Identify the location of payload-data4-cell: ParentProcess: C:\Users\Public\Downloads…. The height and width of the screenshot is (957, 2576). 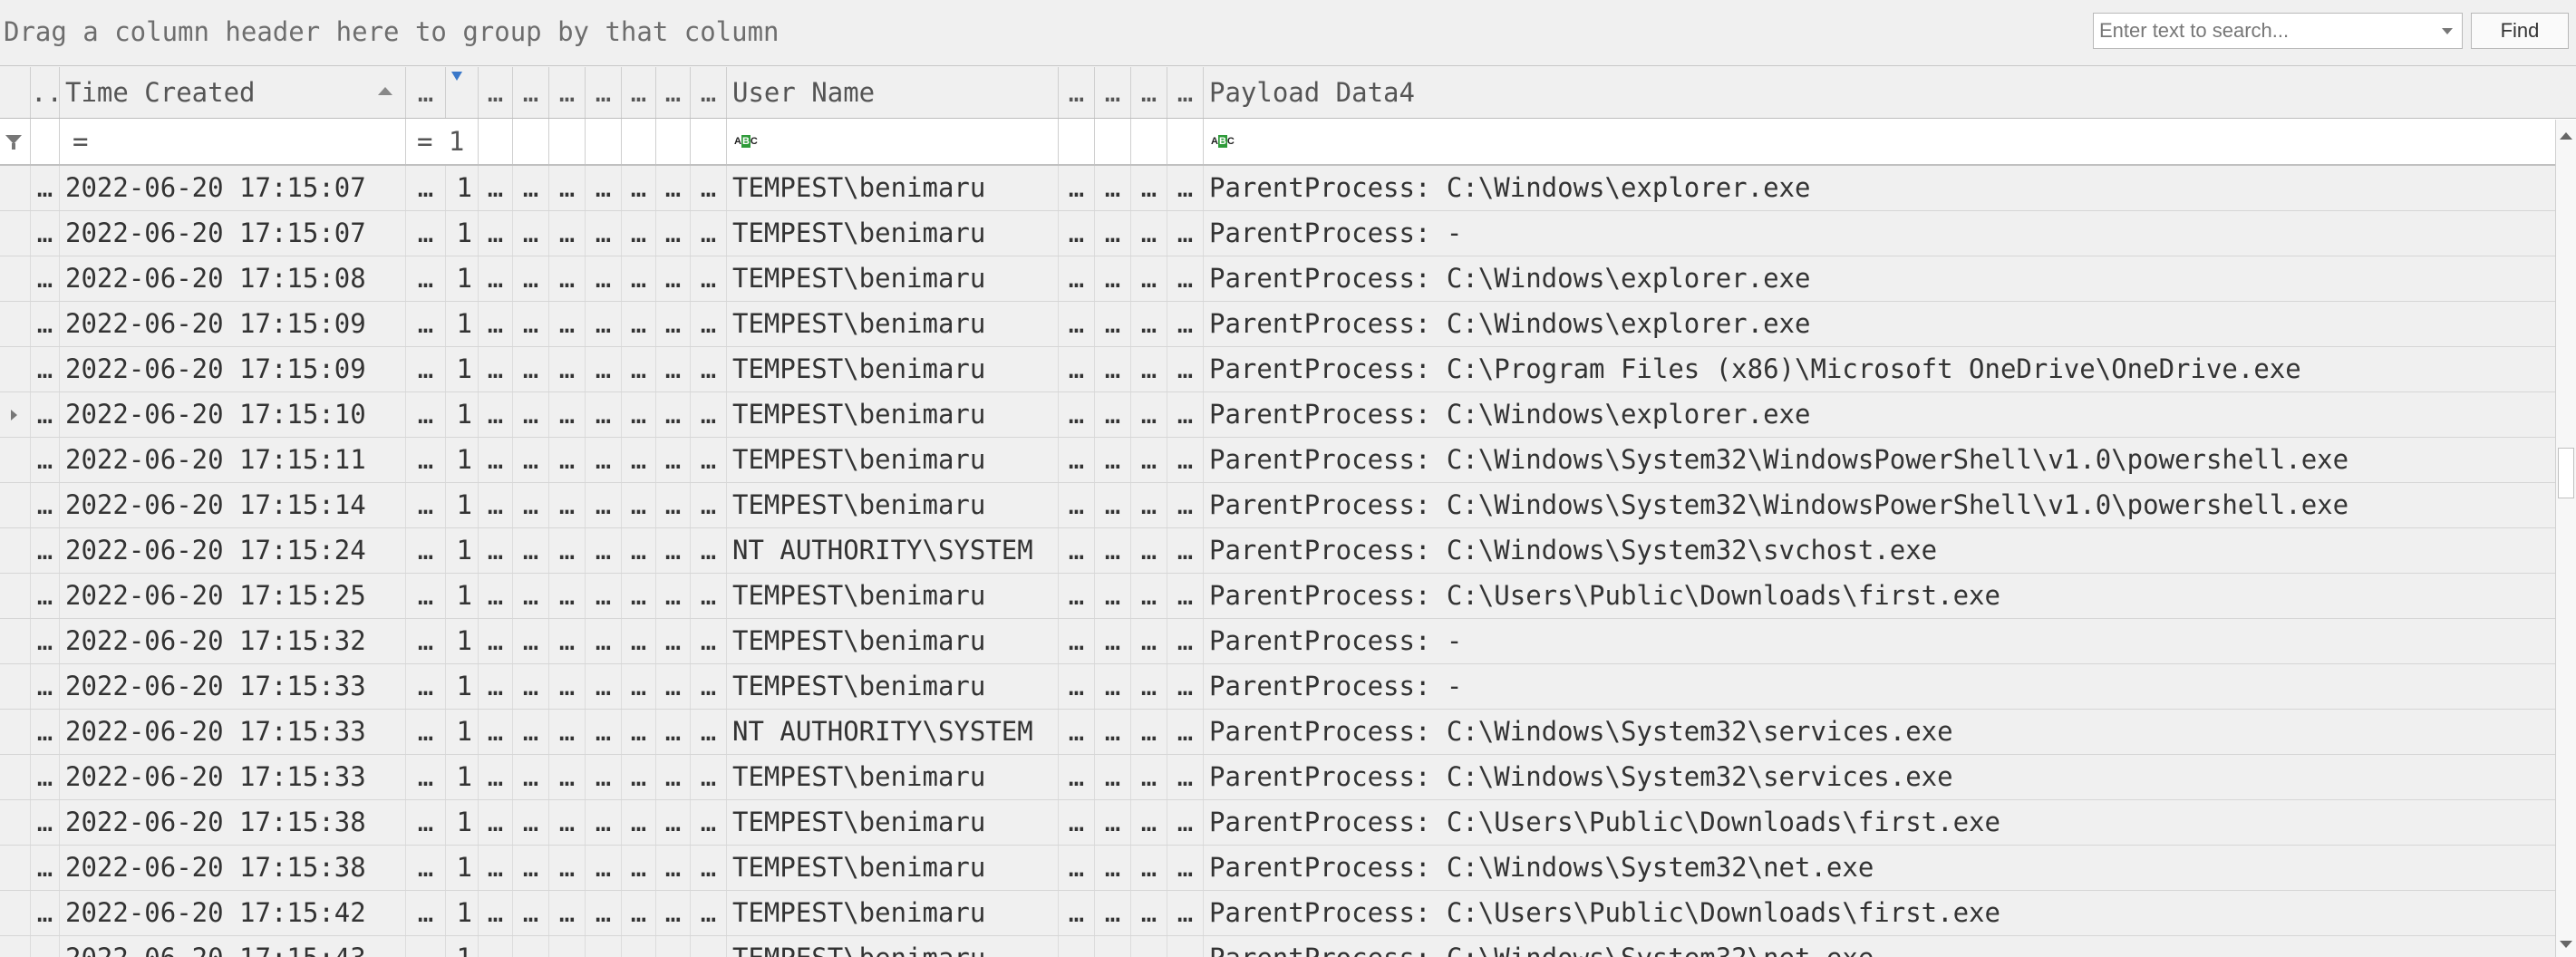
(1880, 596).